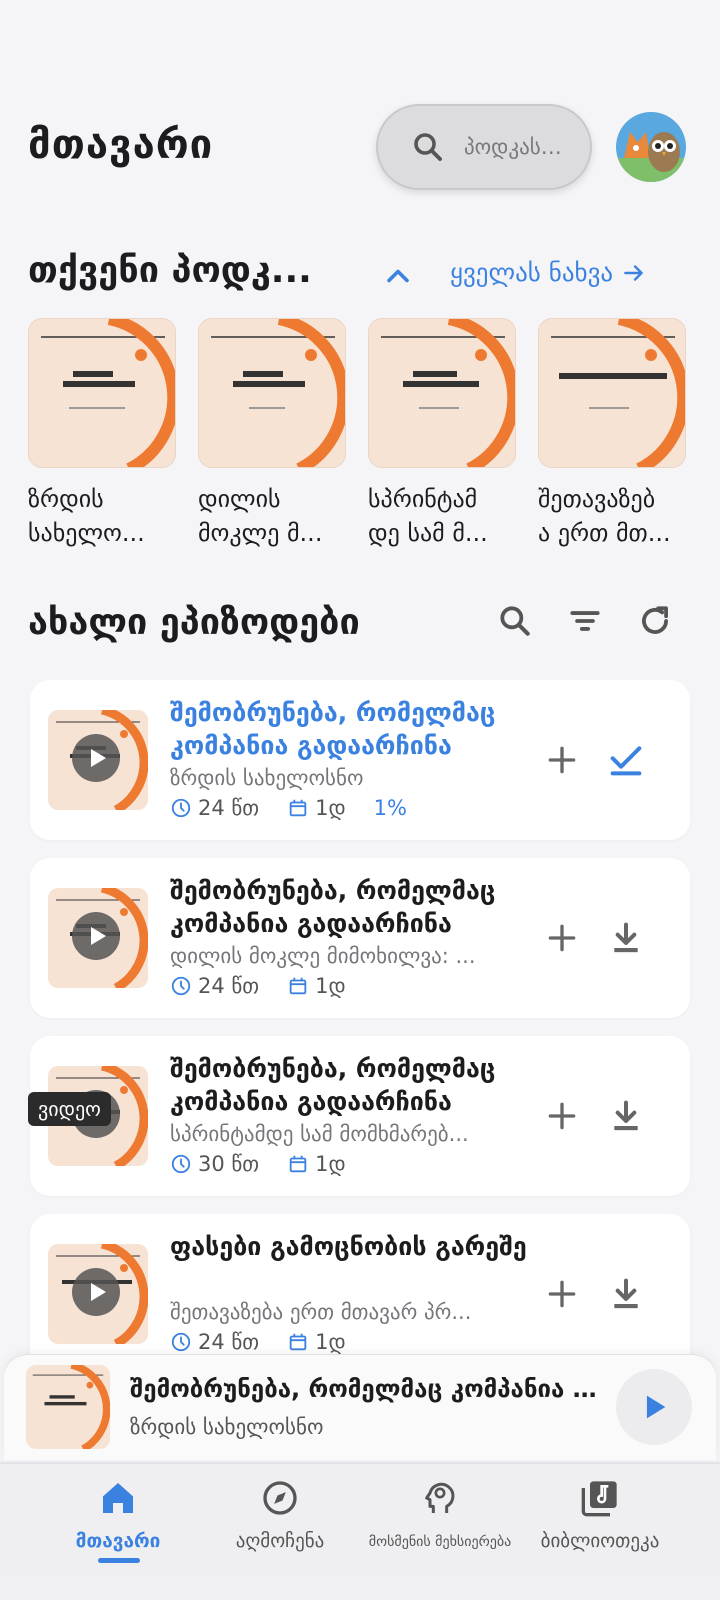  What do you see at coordinates (121, 145) in the screenshot?
I see `page-title: მთავარი` at bounding box center [121, 145].